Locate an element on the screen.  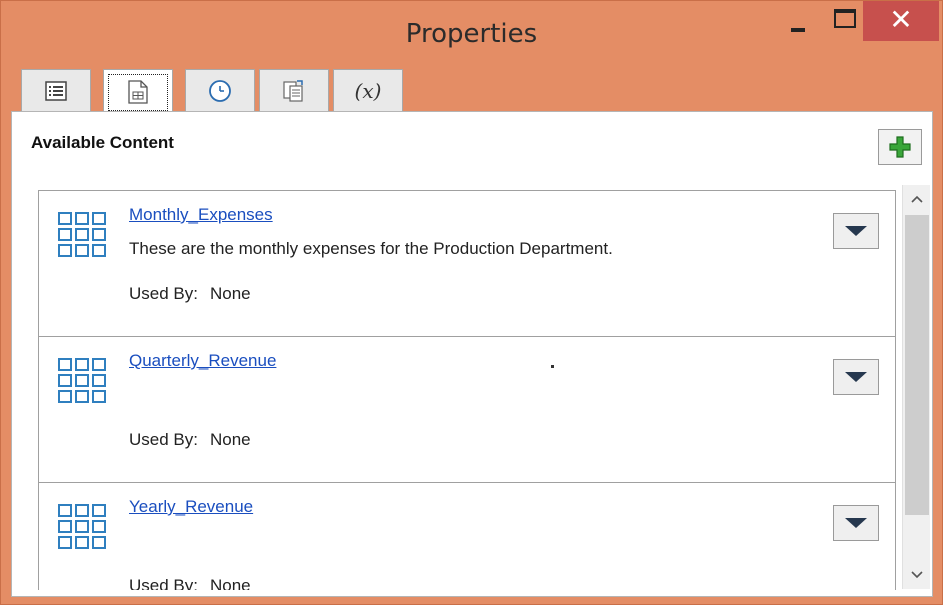
stray-dot is located at coordinates (552, 366).